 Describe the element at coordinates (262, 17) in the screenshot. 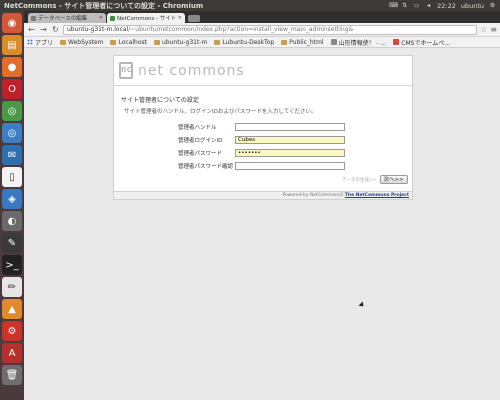

I see `tab-strip: データベースの編集 ✕ NetCommons - サイト管理 ✕` at that location.